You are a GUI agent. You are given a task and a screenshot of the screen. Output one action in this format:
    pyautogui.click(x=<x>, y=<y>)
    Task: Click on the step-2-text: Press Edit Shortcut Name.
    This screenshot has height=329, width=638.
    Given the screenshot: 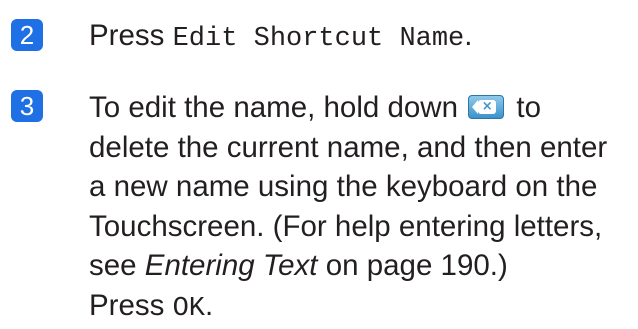 What is the action you would take?
    pyautogui.click(x=280, y=38)
    